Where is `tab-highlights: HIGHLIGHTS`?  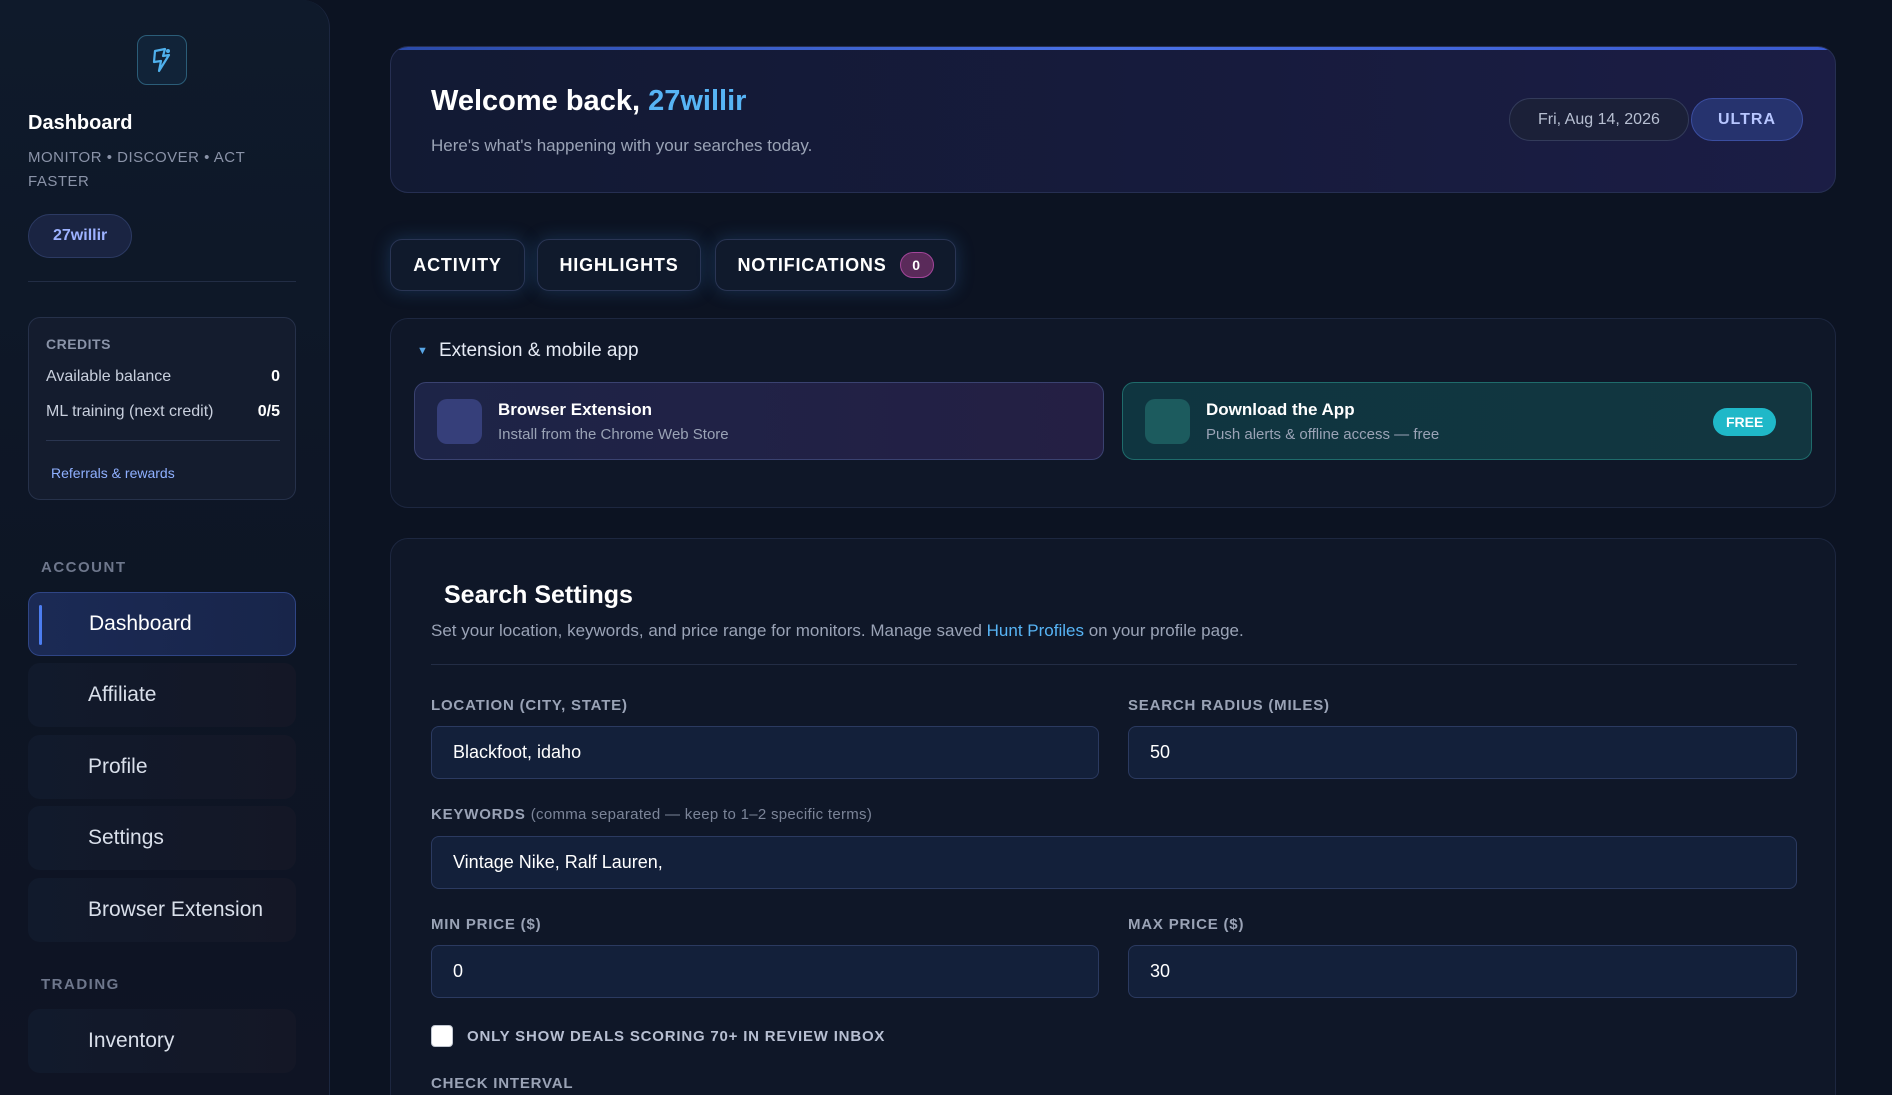 tab-highlights: HIGHLIGHTS is located at coordinates (619, 265).